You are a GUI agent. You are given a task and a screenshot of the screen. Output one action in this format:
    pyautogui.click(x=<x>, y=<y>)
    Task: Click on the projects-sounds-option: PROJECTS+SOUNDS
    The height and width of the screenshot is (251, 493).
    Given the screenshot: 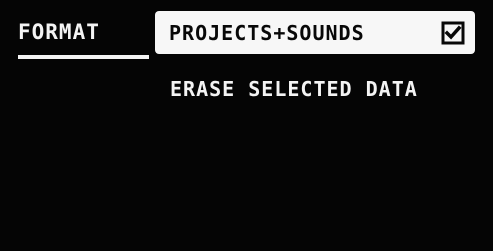 What is the action you would take?
    pyautogui.click(x=315, y=32)
    